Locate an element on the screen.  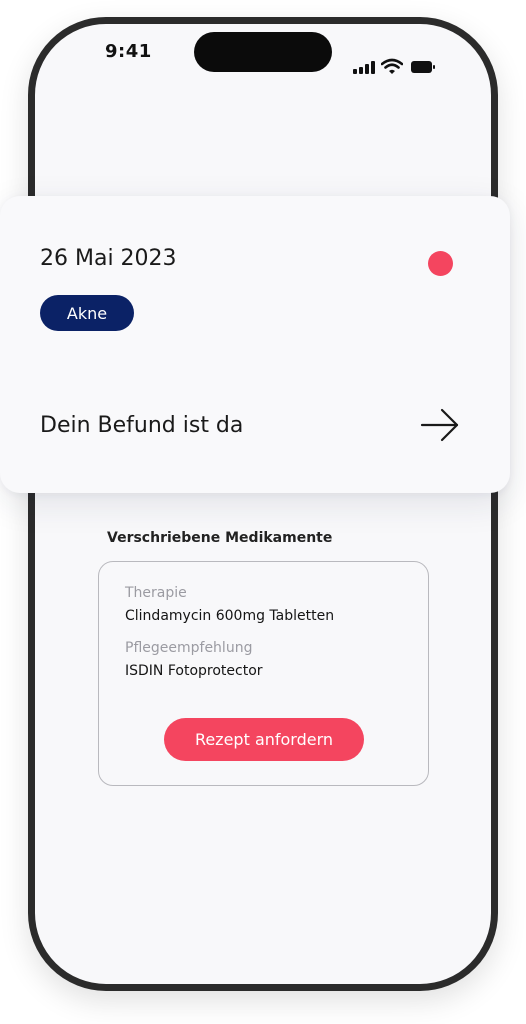
care-value: ISDIN Fotoprotector is located at coordinates (194, 671).